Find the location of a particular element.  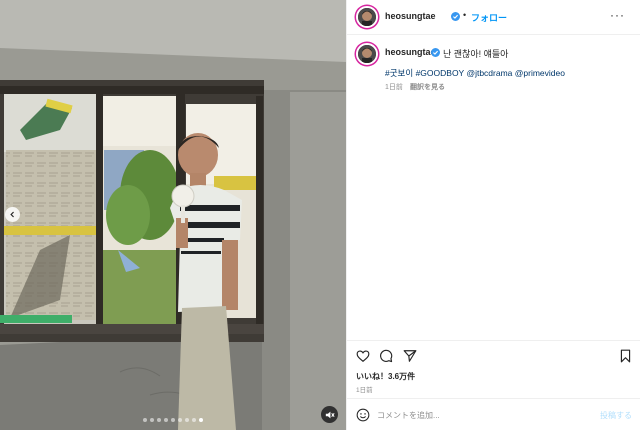

comment-icon is located at coordinates (386, 356).